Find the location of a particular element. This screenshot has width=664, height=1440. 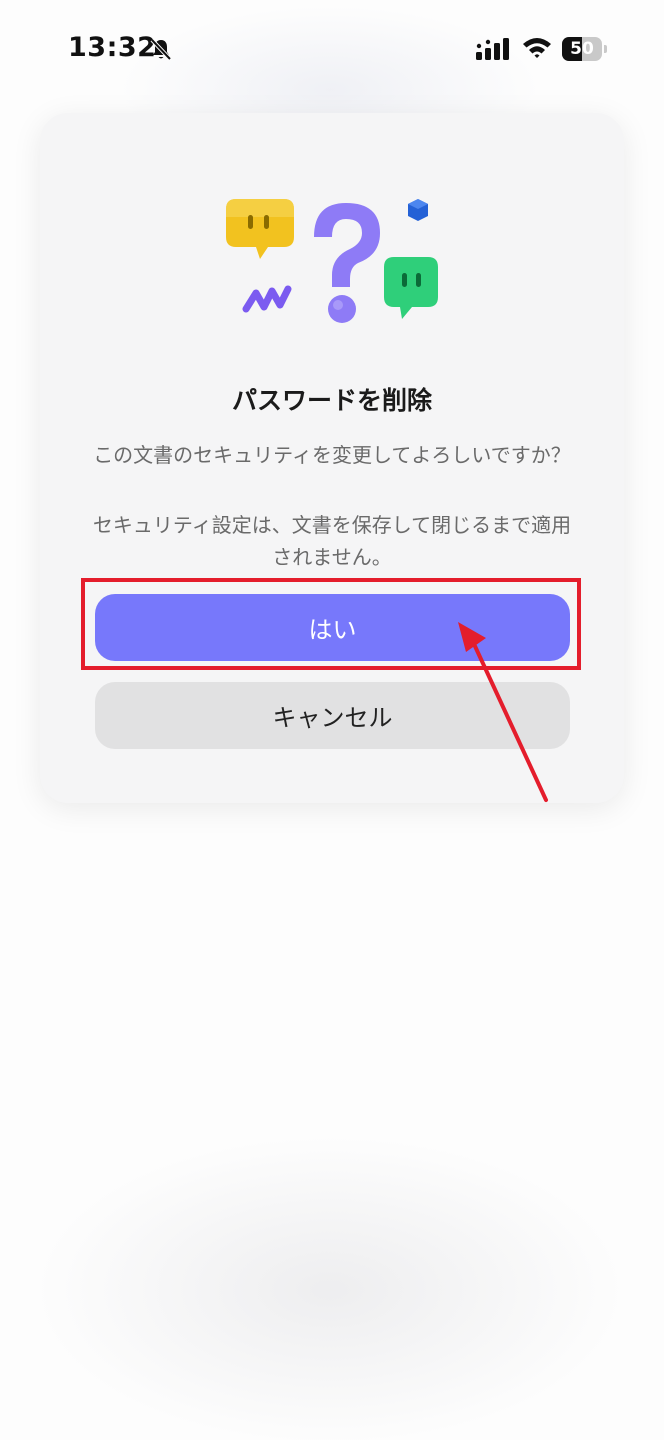

pointer-arrow-icon is located at coordinates (503, 712).